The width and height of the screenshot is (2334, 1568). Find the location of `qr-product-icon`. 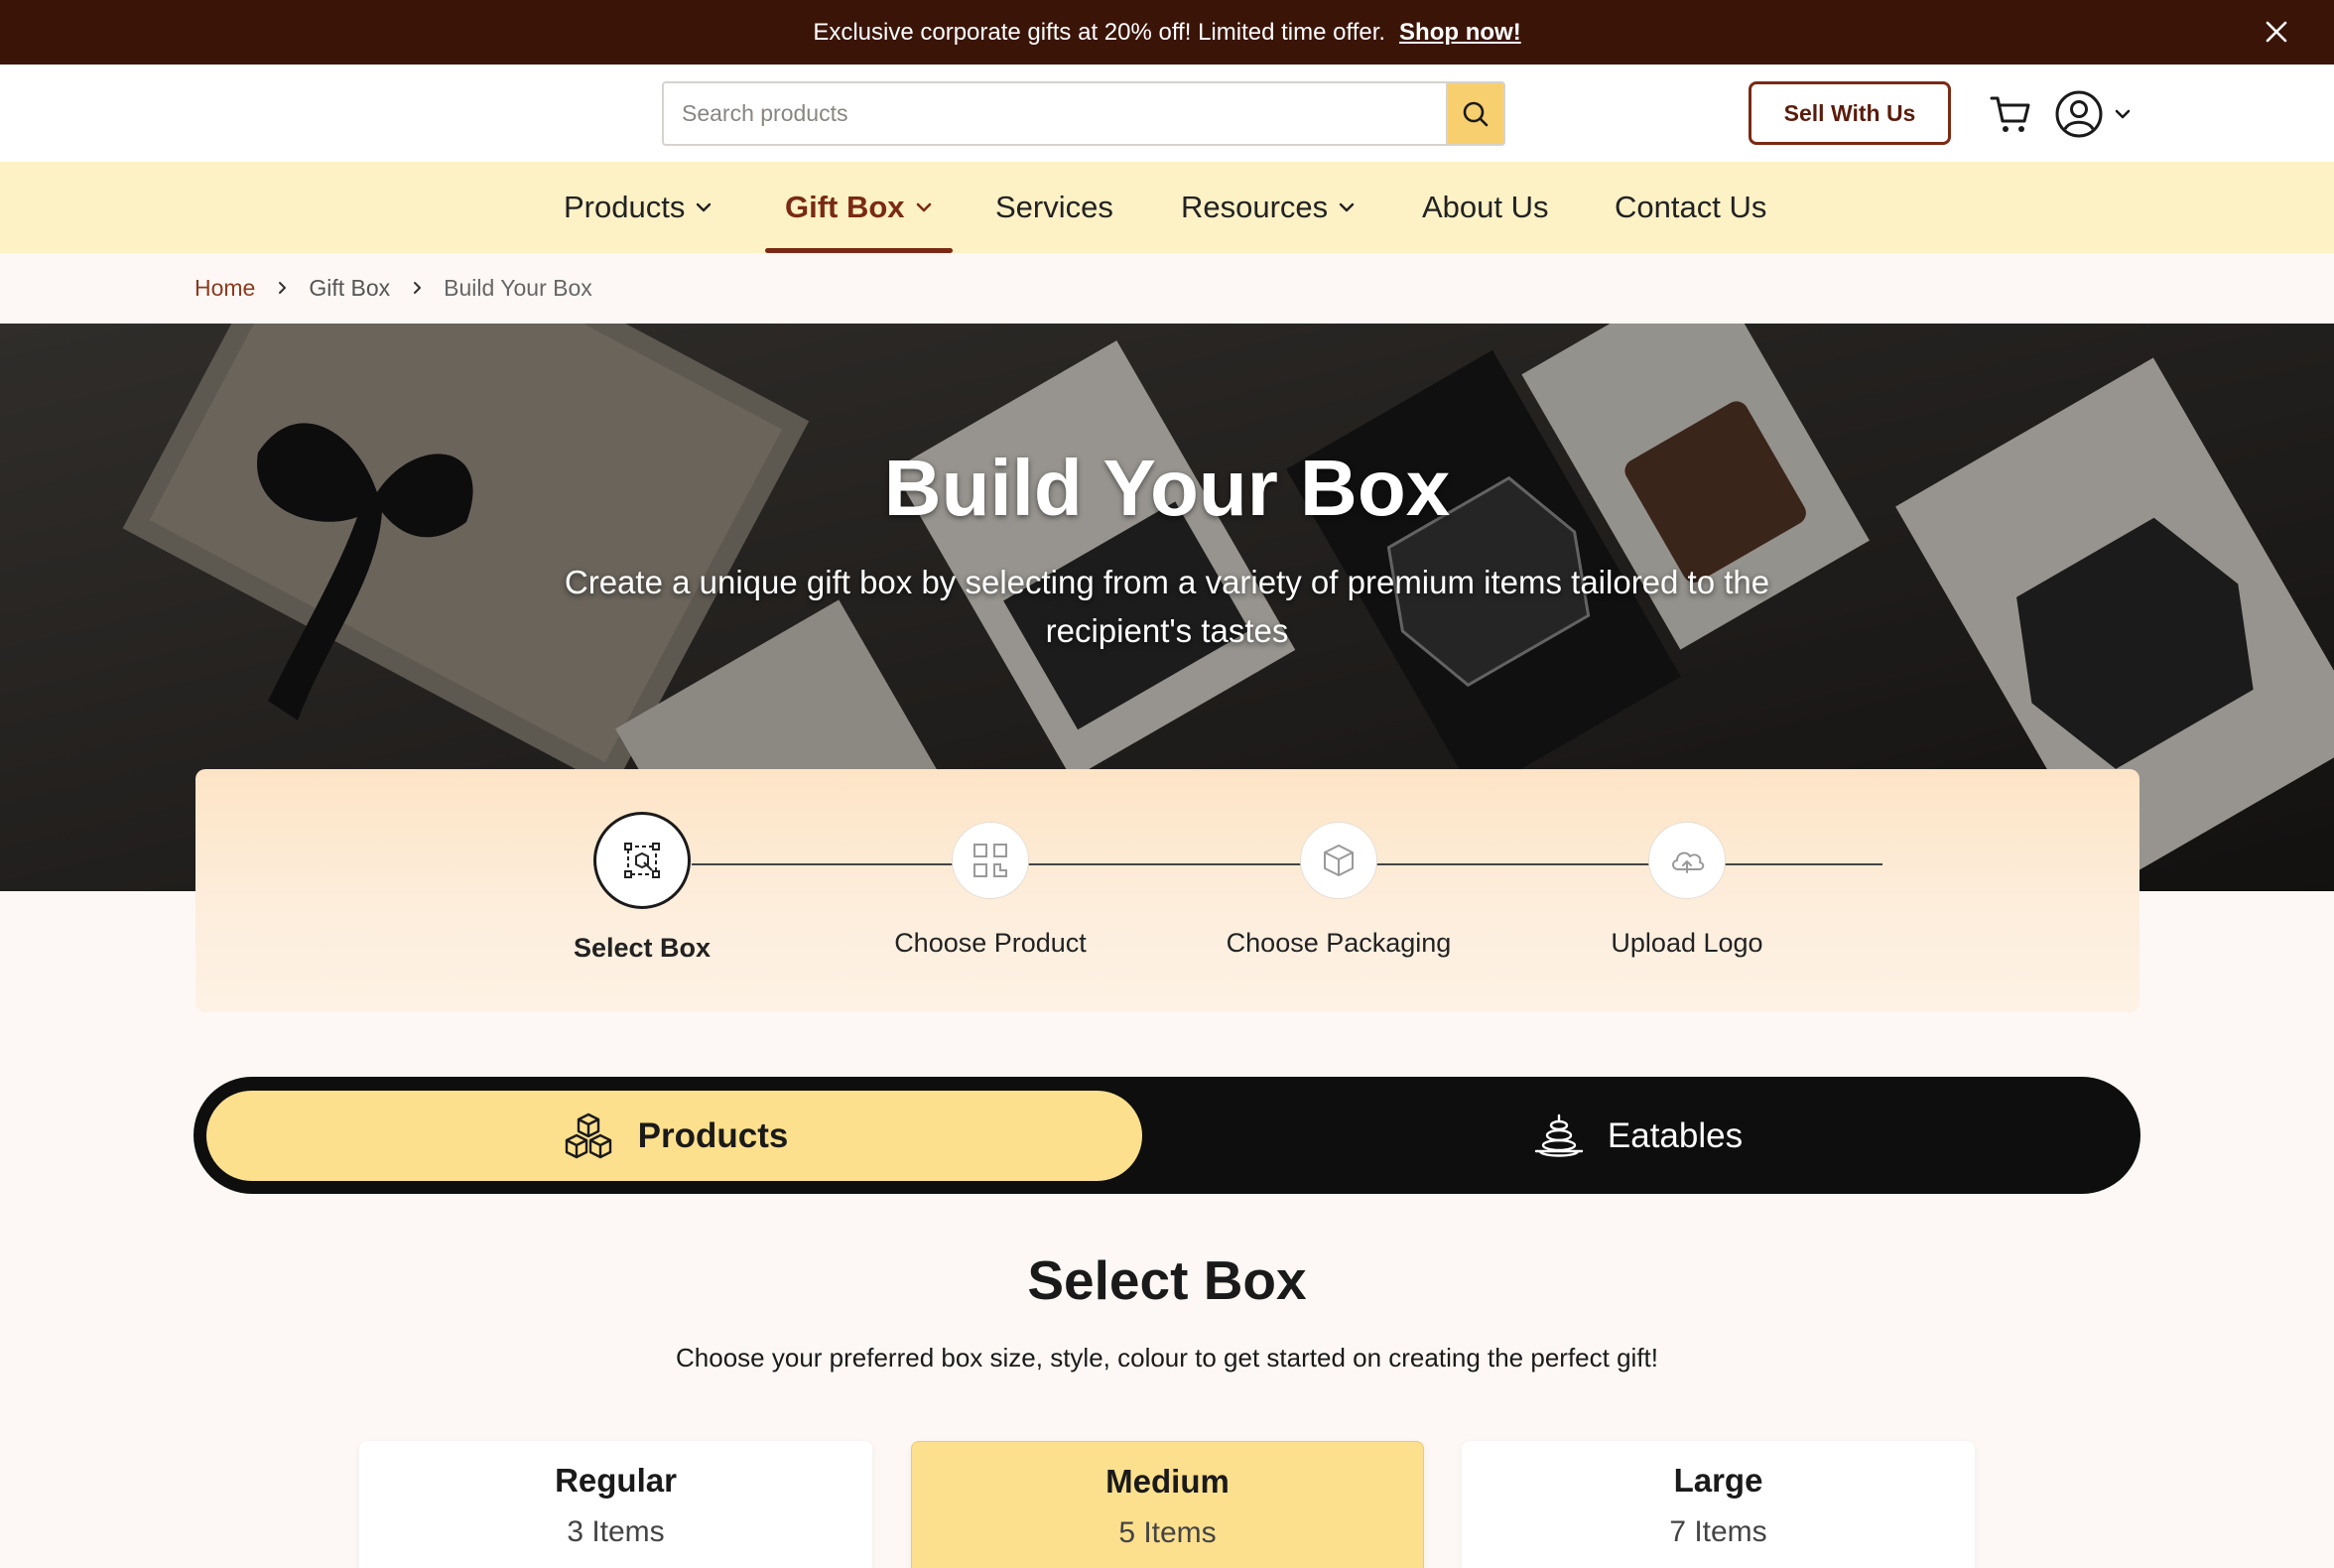

qr-product-icon is located at coordinates (990, 860).